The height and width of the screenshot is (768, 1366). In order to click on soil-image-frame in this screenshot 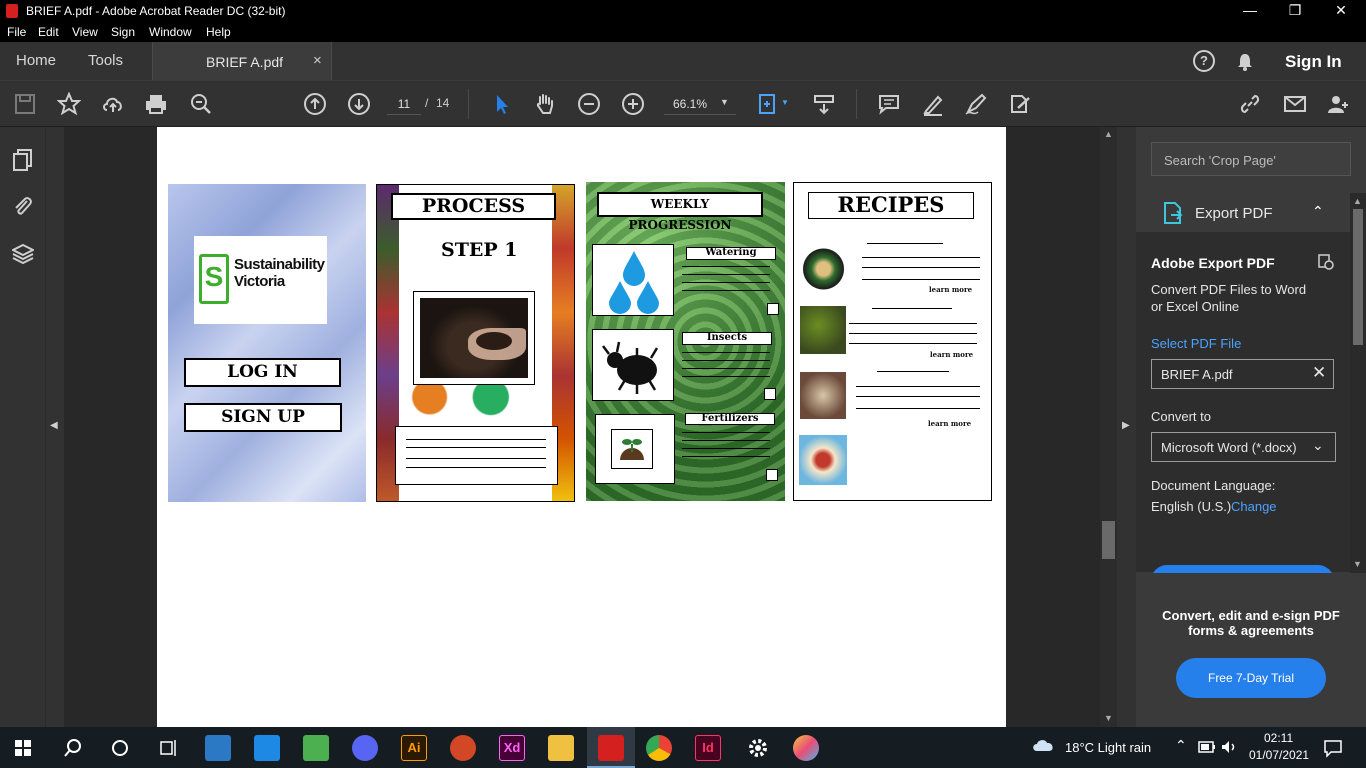, I will do `click(474, 338)`.